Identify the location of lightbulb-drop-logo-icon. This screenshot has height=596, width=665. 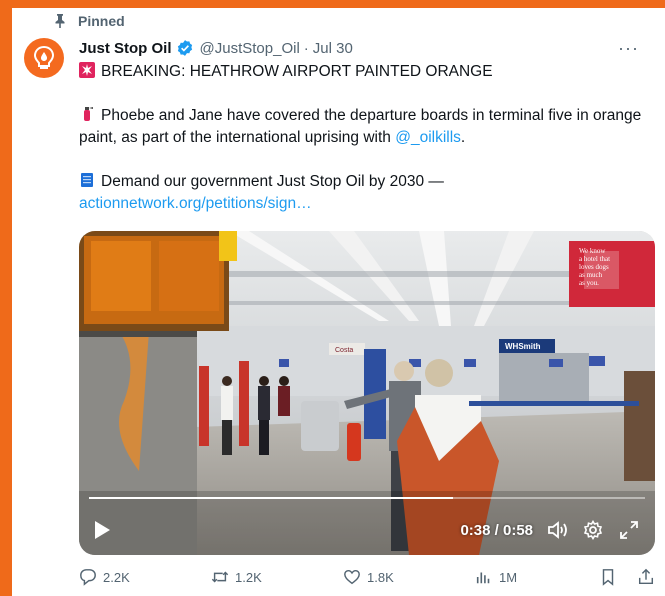
(44, 57).